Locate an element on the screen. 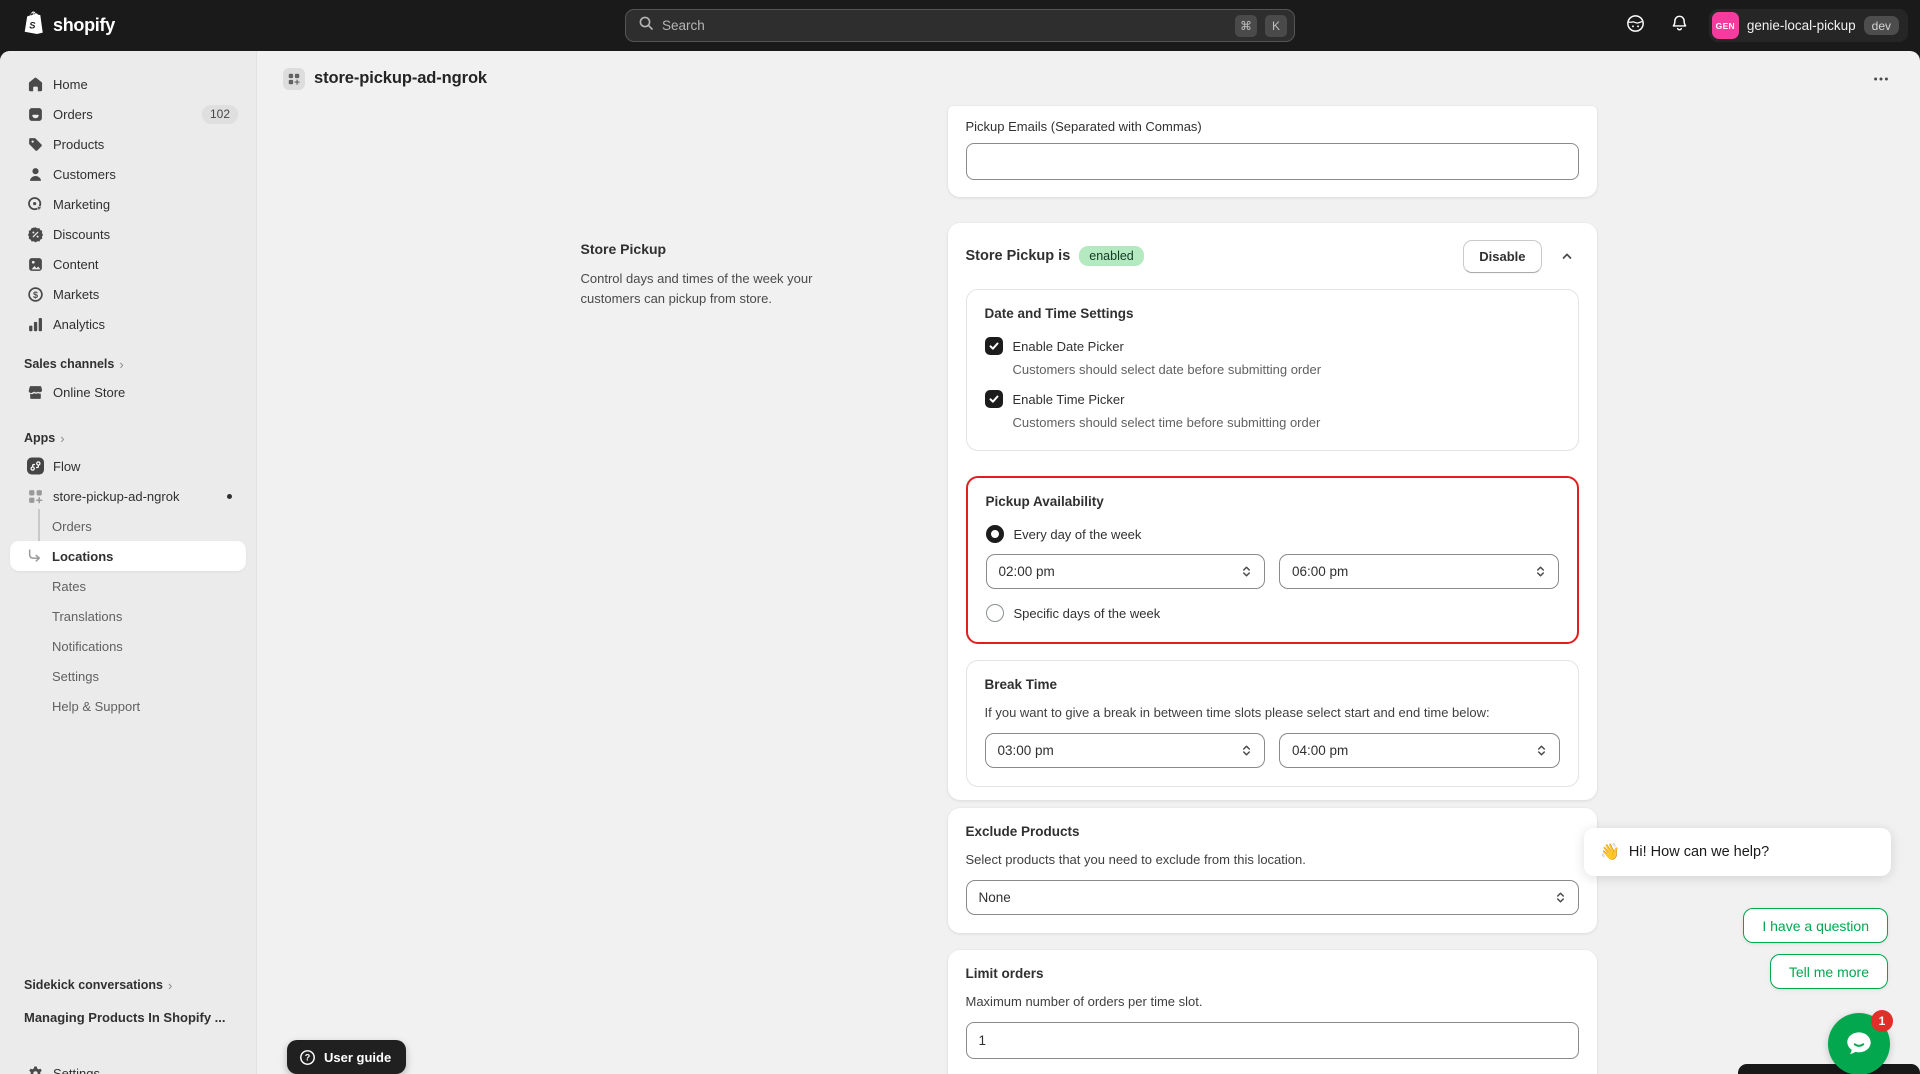 The width and height of the screenshot is (1920, 1074). sidebar-item-discounts: Discounts is located at coordinates (128, 234).